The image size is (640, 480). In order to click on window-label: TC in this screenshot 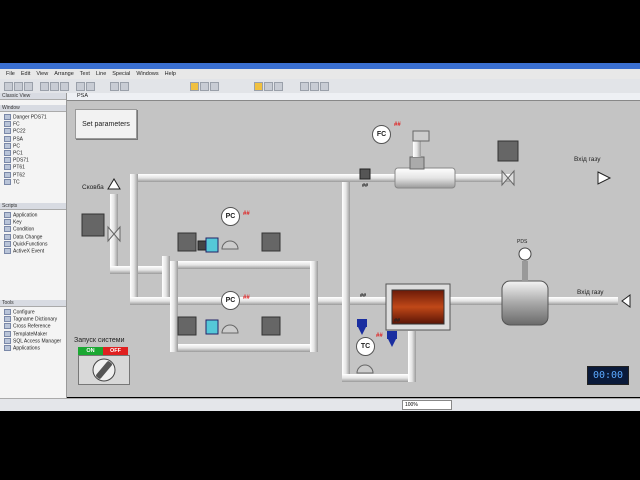, I will do `click(16, 182)`.